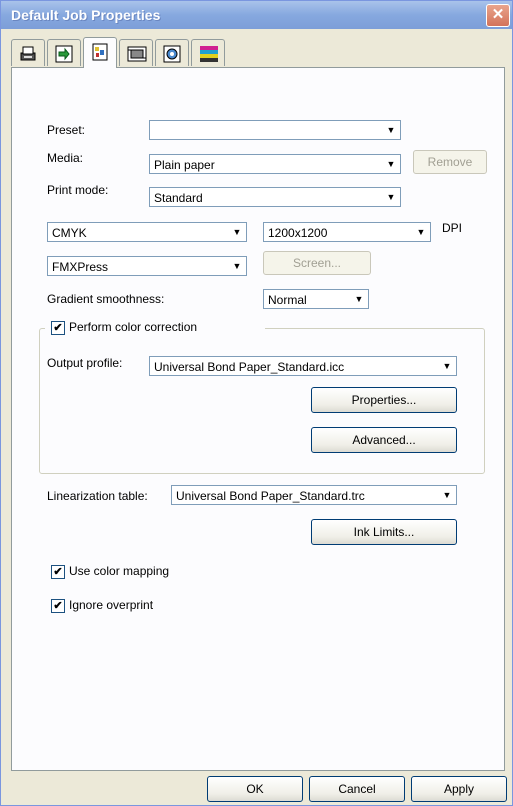 Image resolution: width=513 pixels, height=806 pixels. I want to click on apply-button: Apply, so click(459, 789).